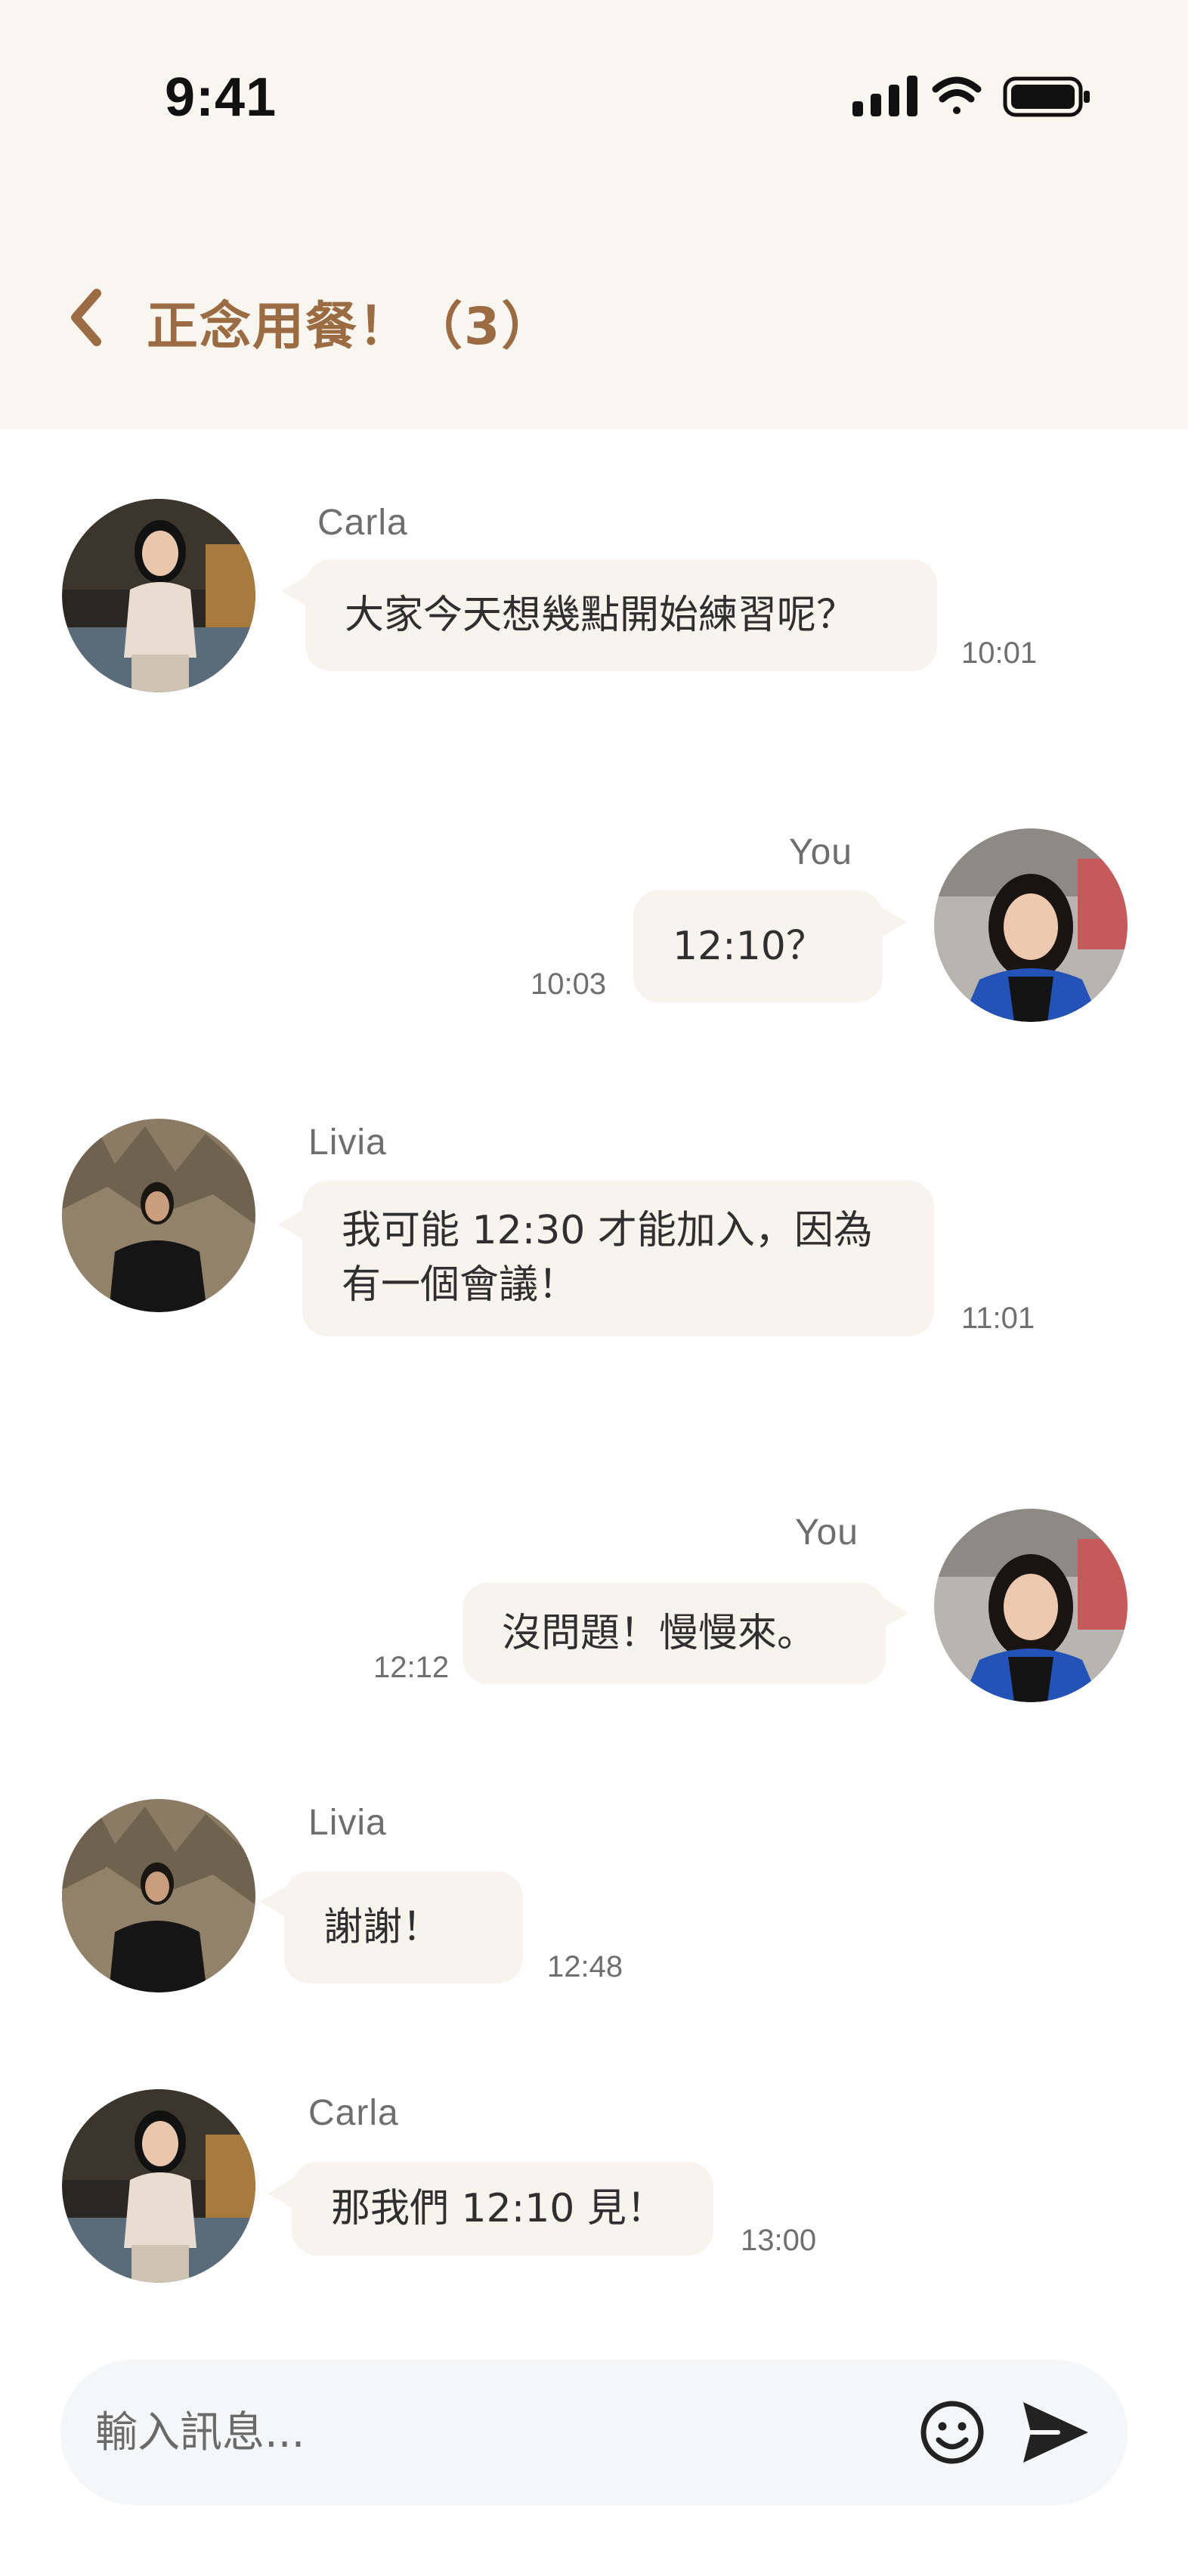 The width and height of the screenshot is (1188, 2576). I want to click on message-time: 10:03, so click(569, 984).